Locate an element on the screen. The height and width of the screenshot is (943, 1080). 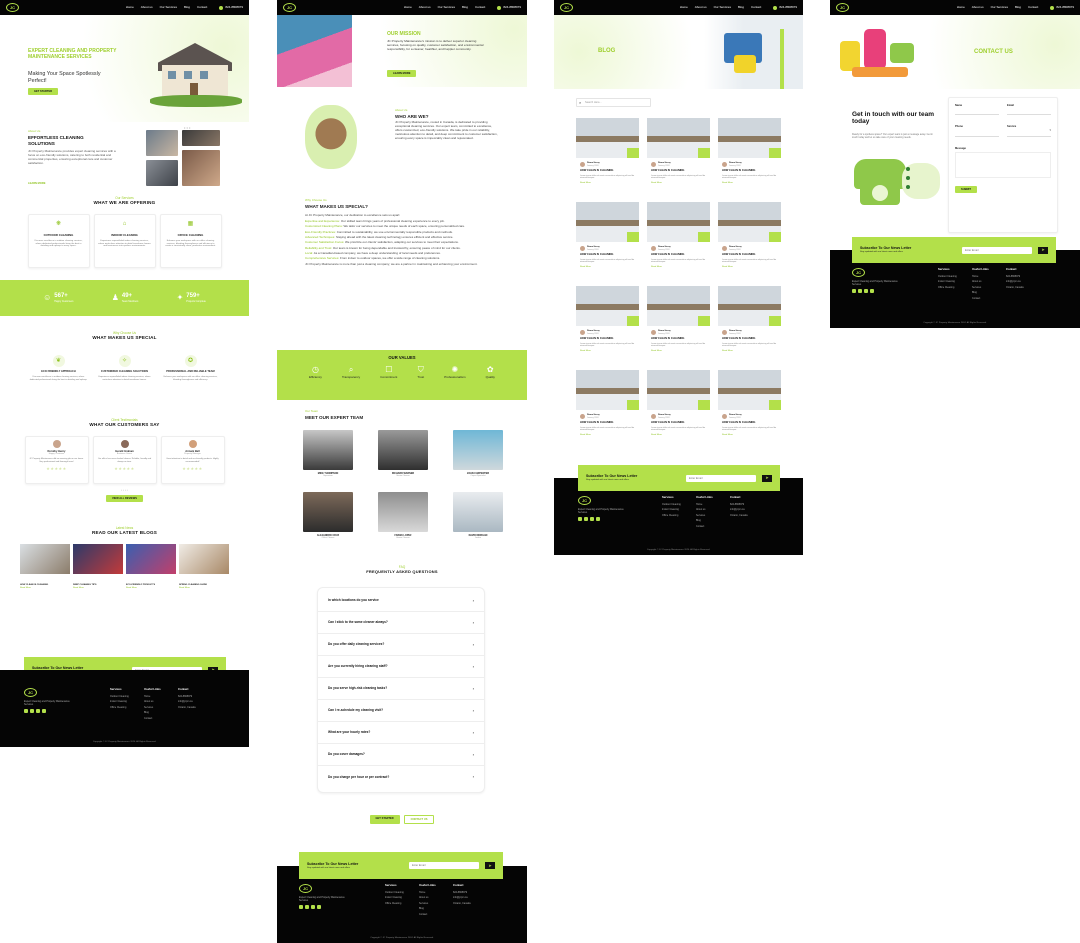
blog-card: HOW CLEAN IS CLEANING Read More is located at coordinates (45, 567).